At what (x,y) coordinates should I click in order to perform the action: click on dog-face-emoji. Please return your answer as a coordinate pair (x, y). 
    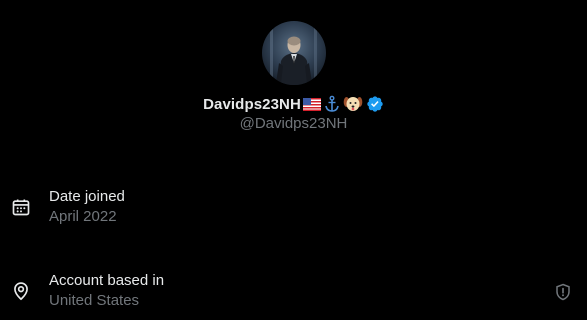
    Looking at the image, I should click on (353, 104).